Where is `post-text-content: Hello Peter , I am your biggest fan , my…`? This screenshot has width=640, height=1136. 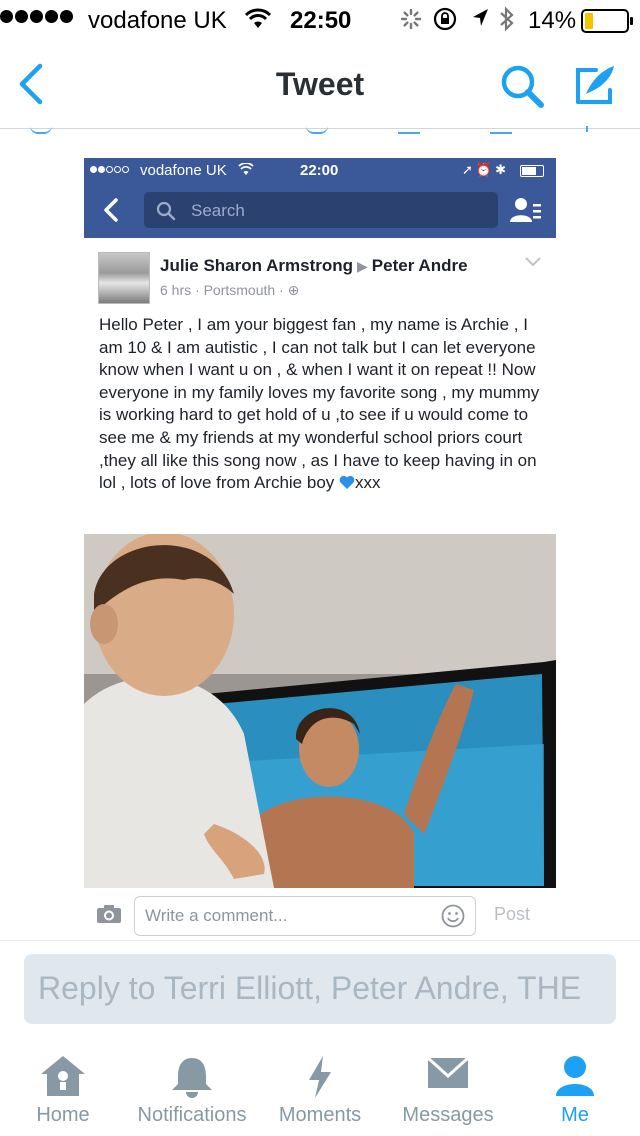 post-text-content: Hello Peter , I am your biggest fan , my… is located at coordinates (319, 404).